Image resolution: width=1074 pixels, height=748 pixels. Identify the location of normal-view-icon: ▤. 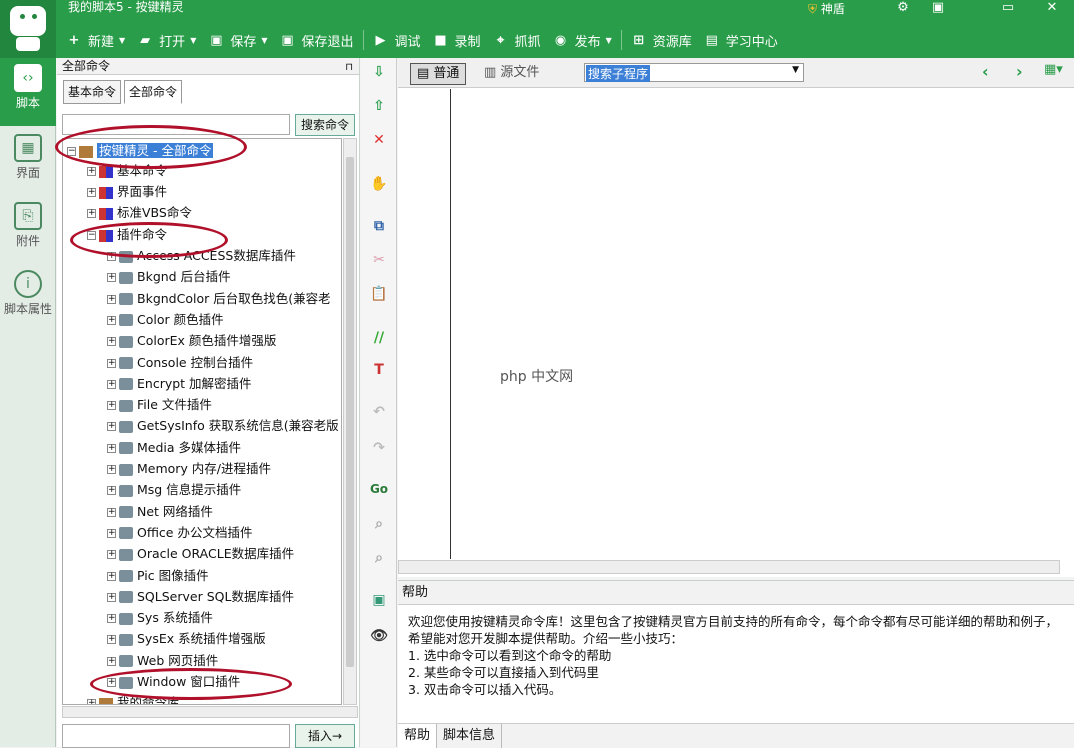
(425, 73).